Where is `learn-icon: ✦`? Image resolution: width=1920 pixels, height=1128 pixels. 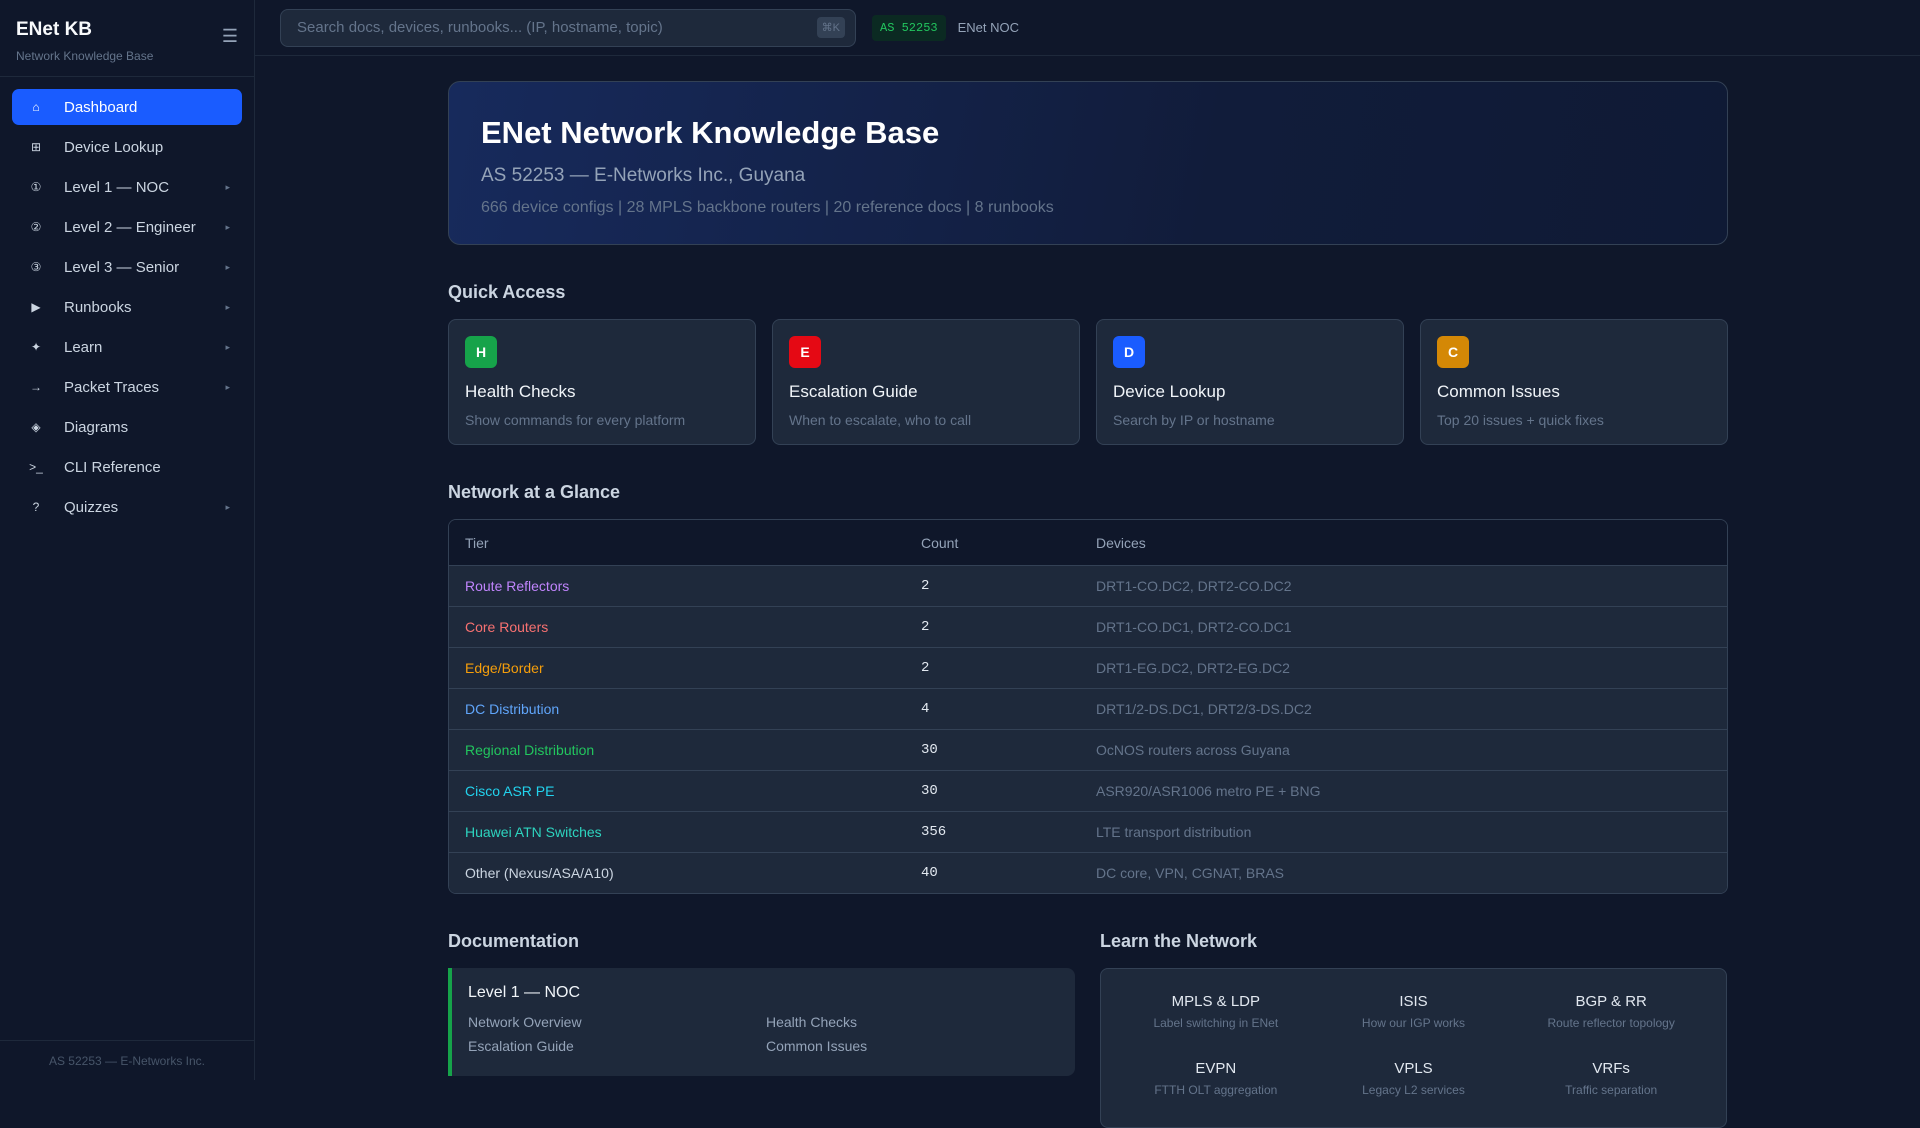 learn-icon: ✦ is located at coordinates (36, 347).